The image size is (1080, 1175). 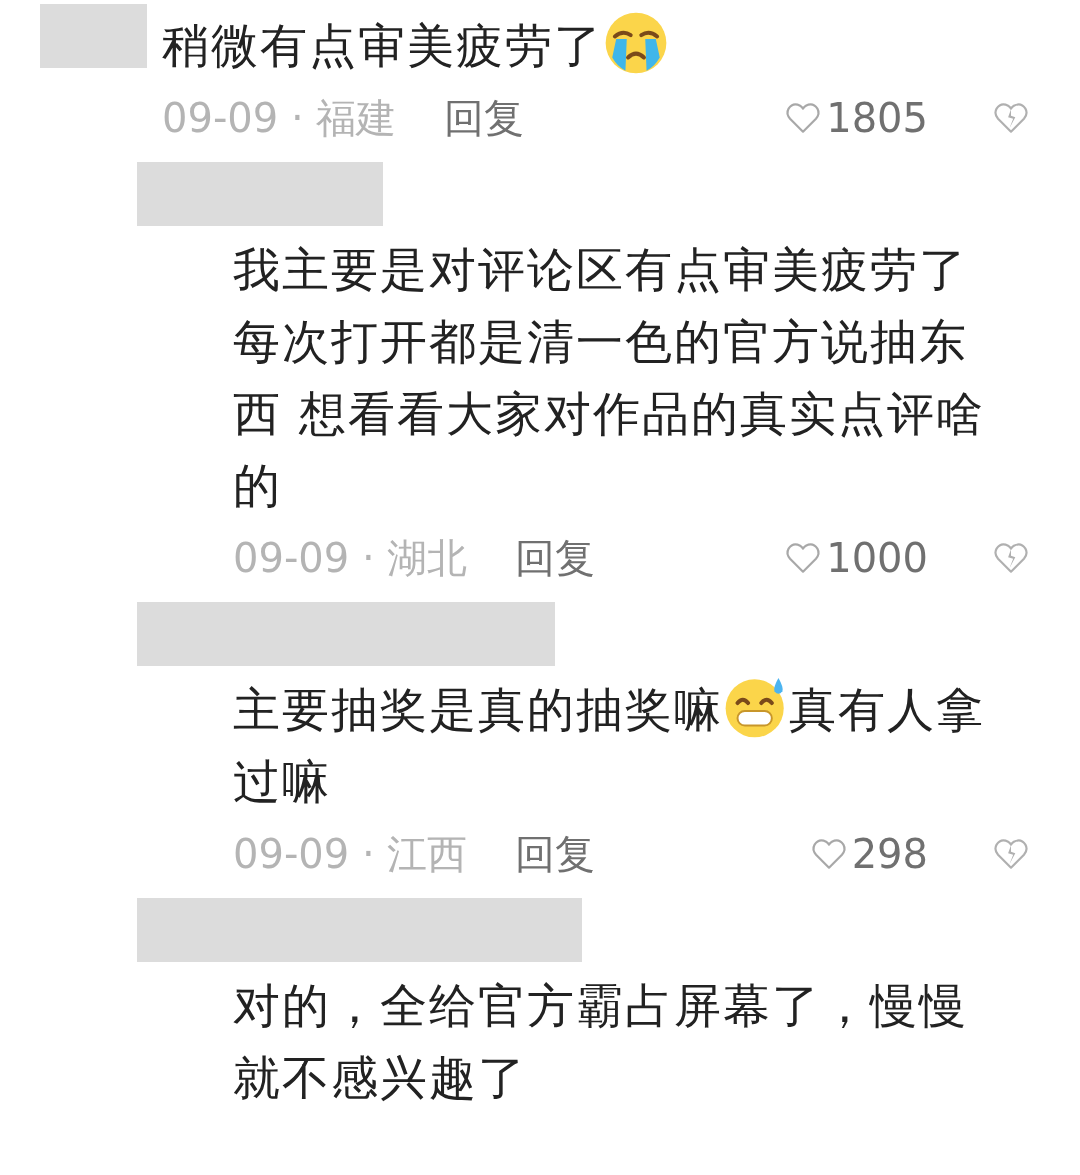 What do you see at coordinates (620, 746) in the screenshot?
I see `comment-text: 主要抽奖是真的抽奖嘛 真有人拿过嘛` at bounding box center [620, 746].